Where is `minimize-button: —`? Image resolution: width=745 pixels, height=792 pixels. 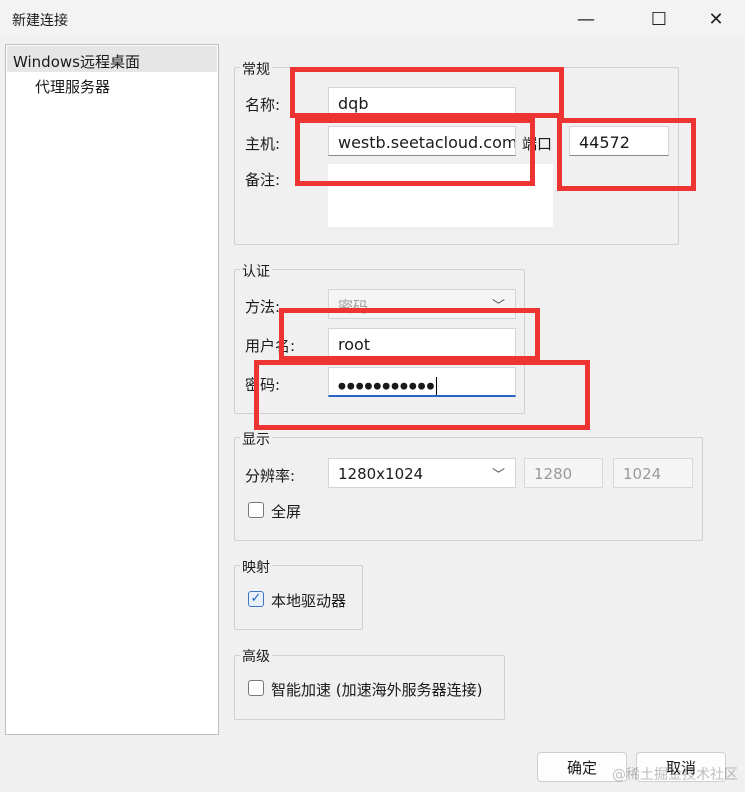 minimize-button: — is located at coordinates (586, 19).